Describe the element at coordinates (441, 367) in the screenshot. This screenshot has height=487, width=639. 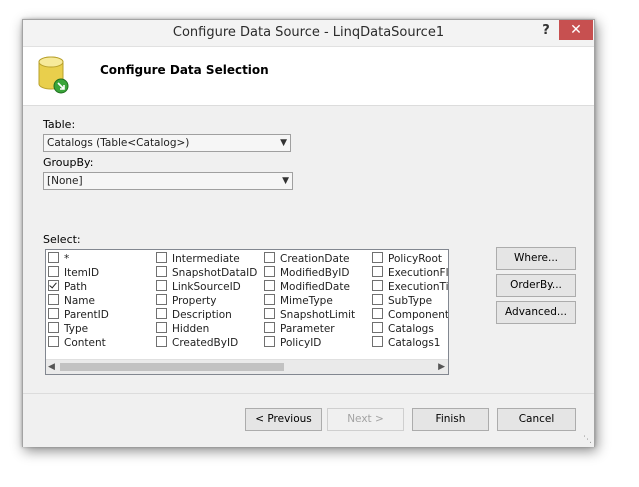
I see `scroll-right-icon: ▶` at that location.